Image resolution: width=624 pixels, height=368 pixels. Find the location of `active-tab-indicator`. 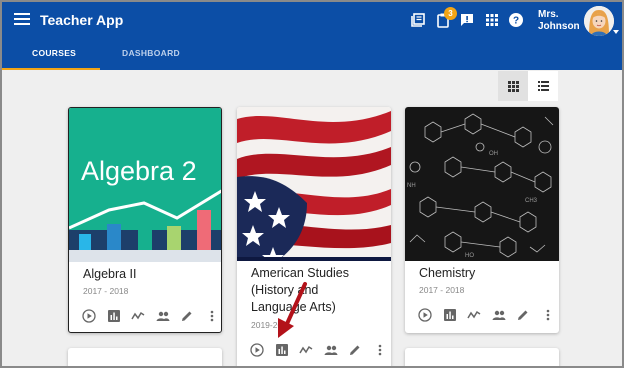

active-tab-indicator is located at coordinates (51, 69).